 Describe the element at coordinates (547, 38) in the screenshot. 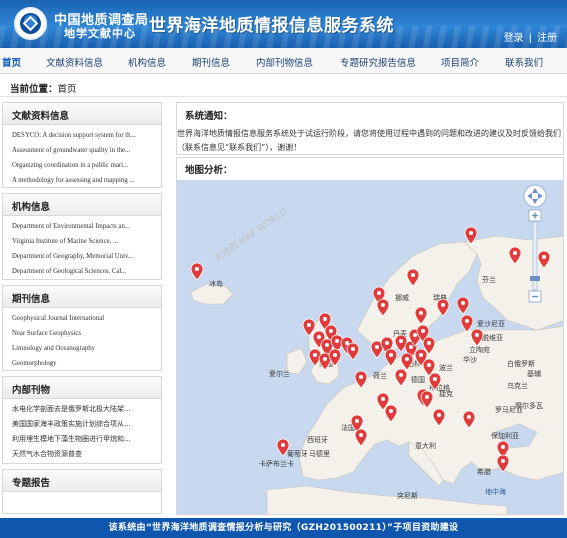

I see `register-link: 注册` at that location.